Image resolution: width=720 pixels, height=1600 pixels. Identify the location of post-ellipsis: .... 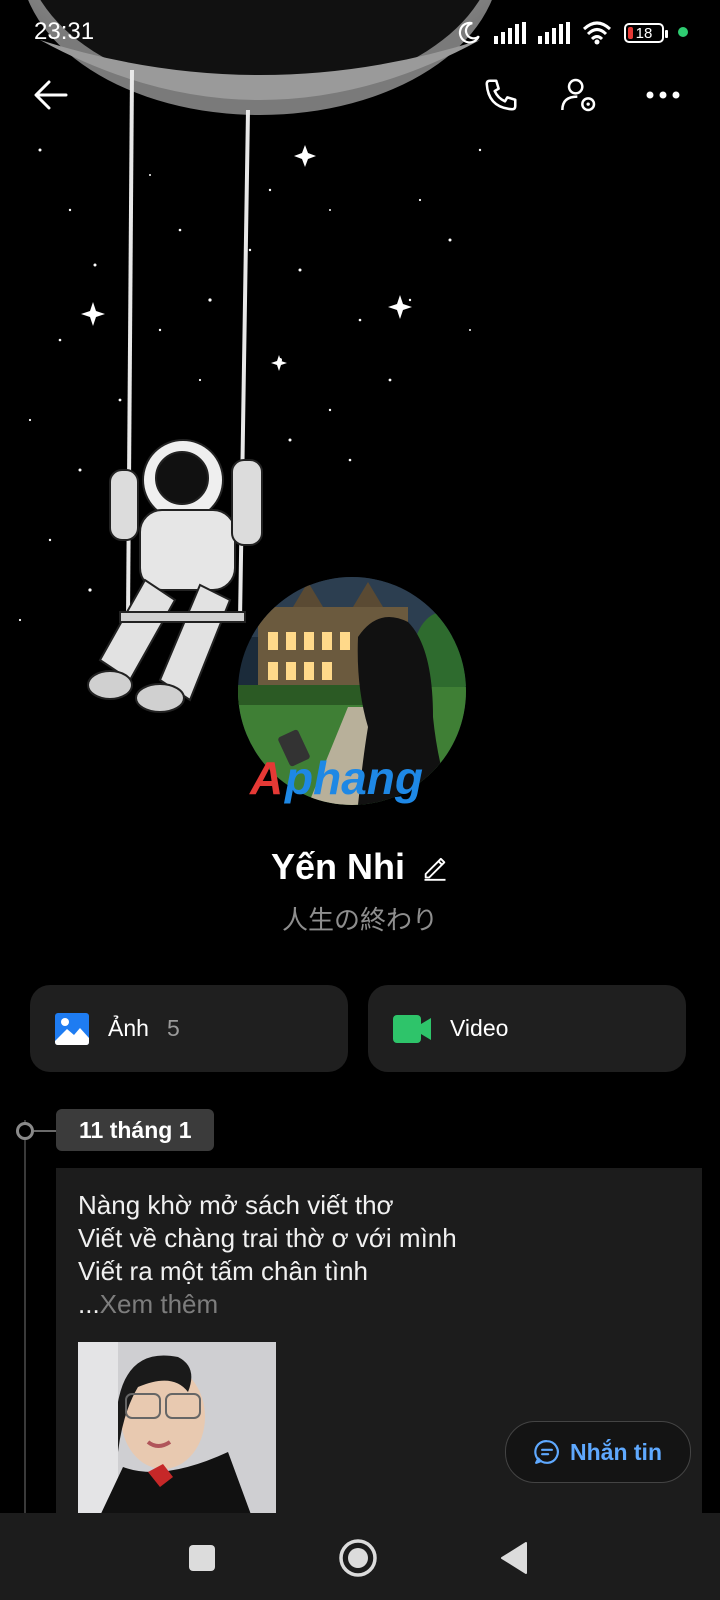
(89, 1304).